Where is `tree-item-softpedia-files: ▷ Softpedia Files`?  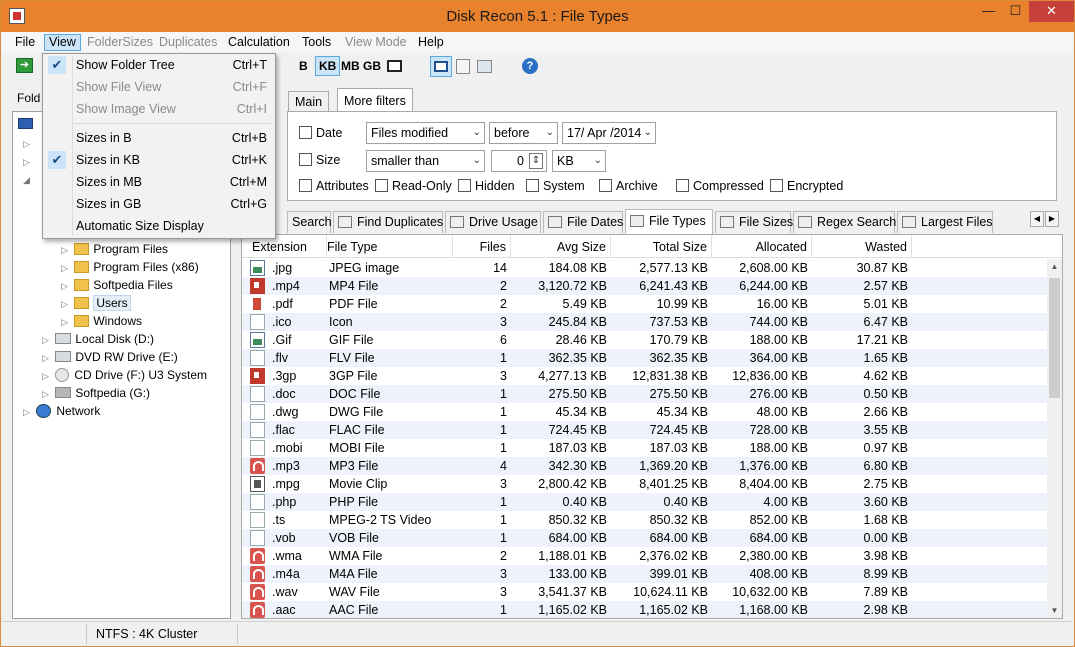
tree-item-softpedia-files: ▷ Softpedia Files is located at coordinates (117, 285).